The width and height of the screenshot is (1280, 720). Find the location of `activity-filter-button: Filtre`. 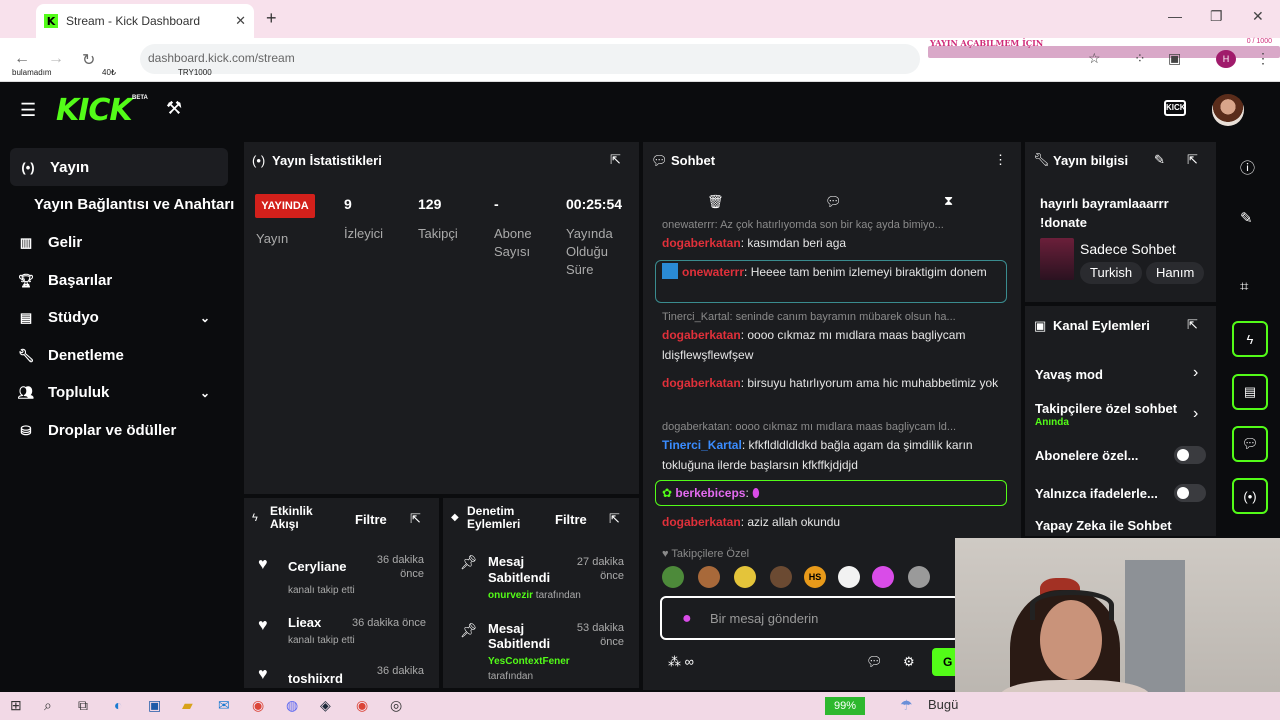

activity-filter-button: Filtre is located at coordinates (371, 519).